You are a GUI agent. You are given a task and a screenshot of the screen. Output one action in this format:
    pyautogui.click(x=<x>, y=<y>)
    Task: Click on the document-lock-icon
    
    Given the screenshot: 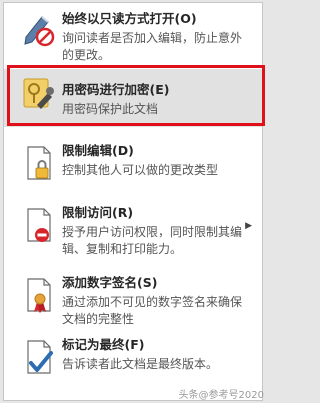 What is the action you would take?
    pyautogui.click(x=38, y=163)
    